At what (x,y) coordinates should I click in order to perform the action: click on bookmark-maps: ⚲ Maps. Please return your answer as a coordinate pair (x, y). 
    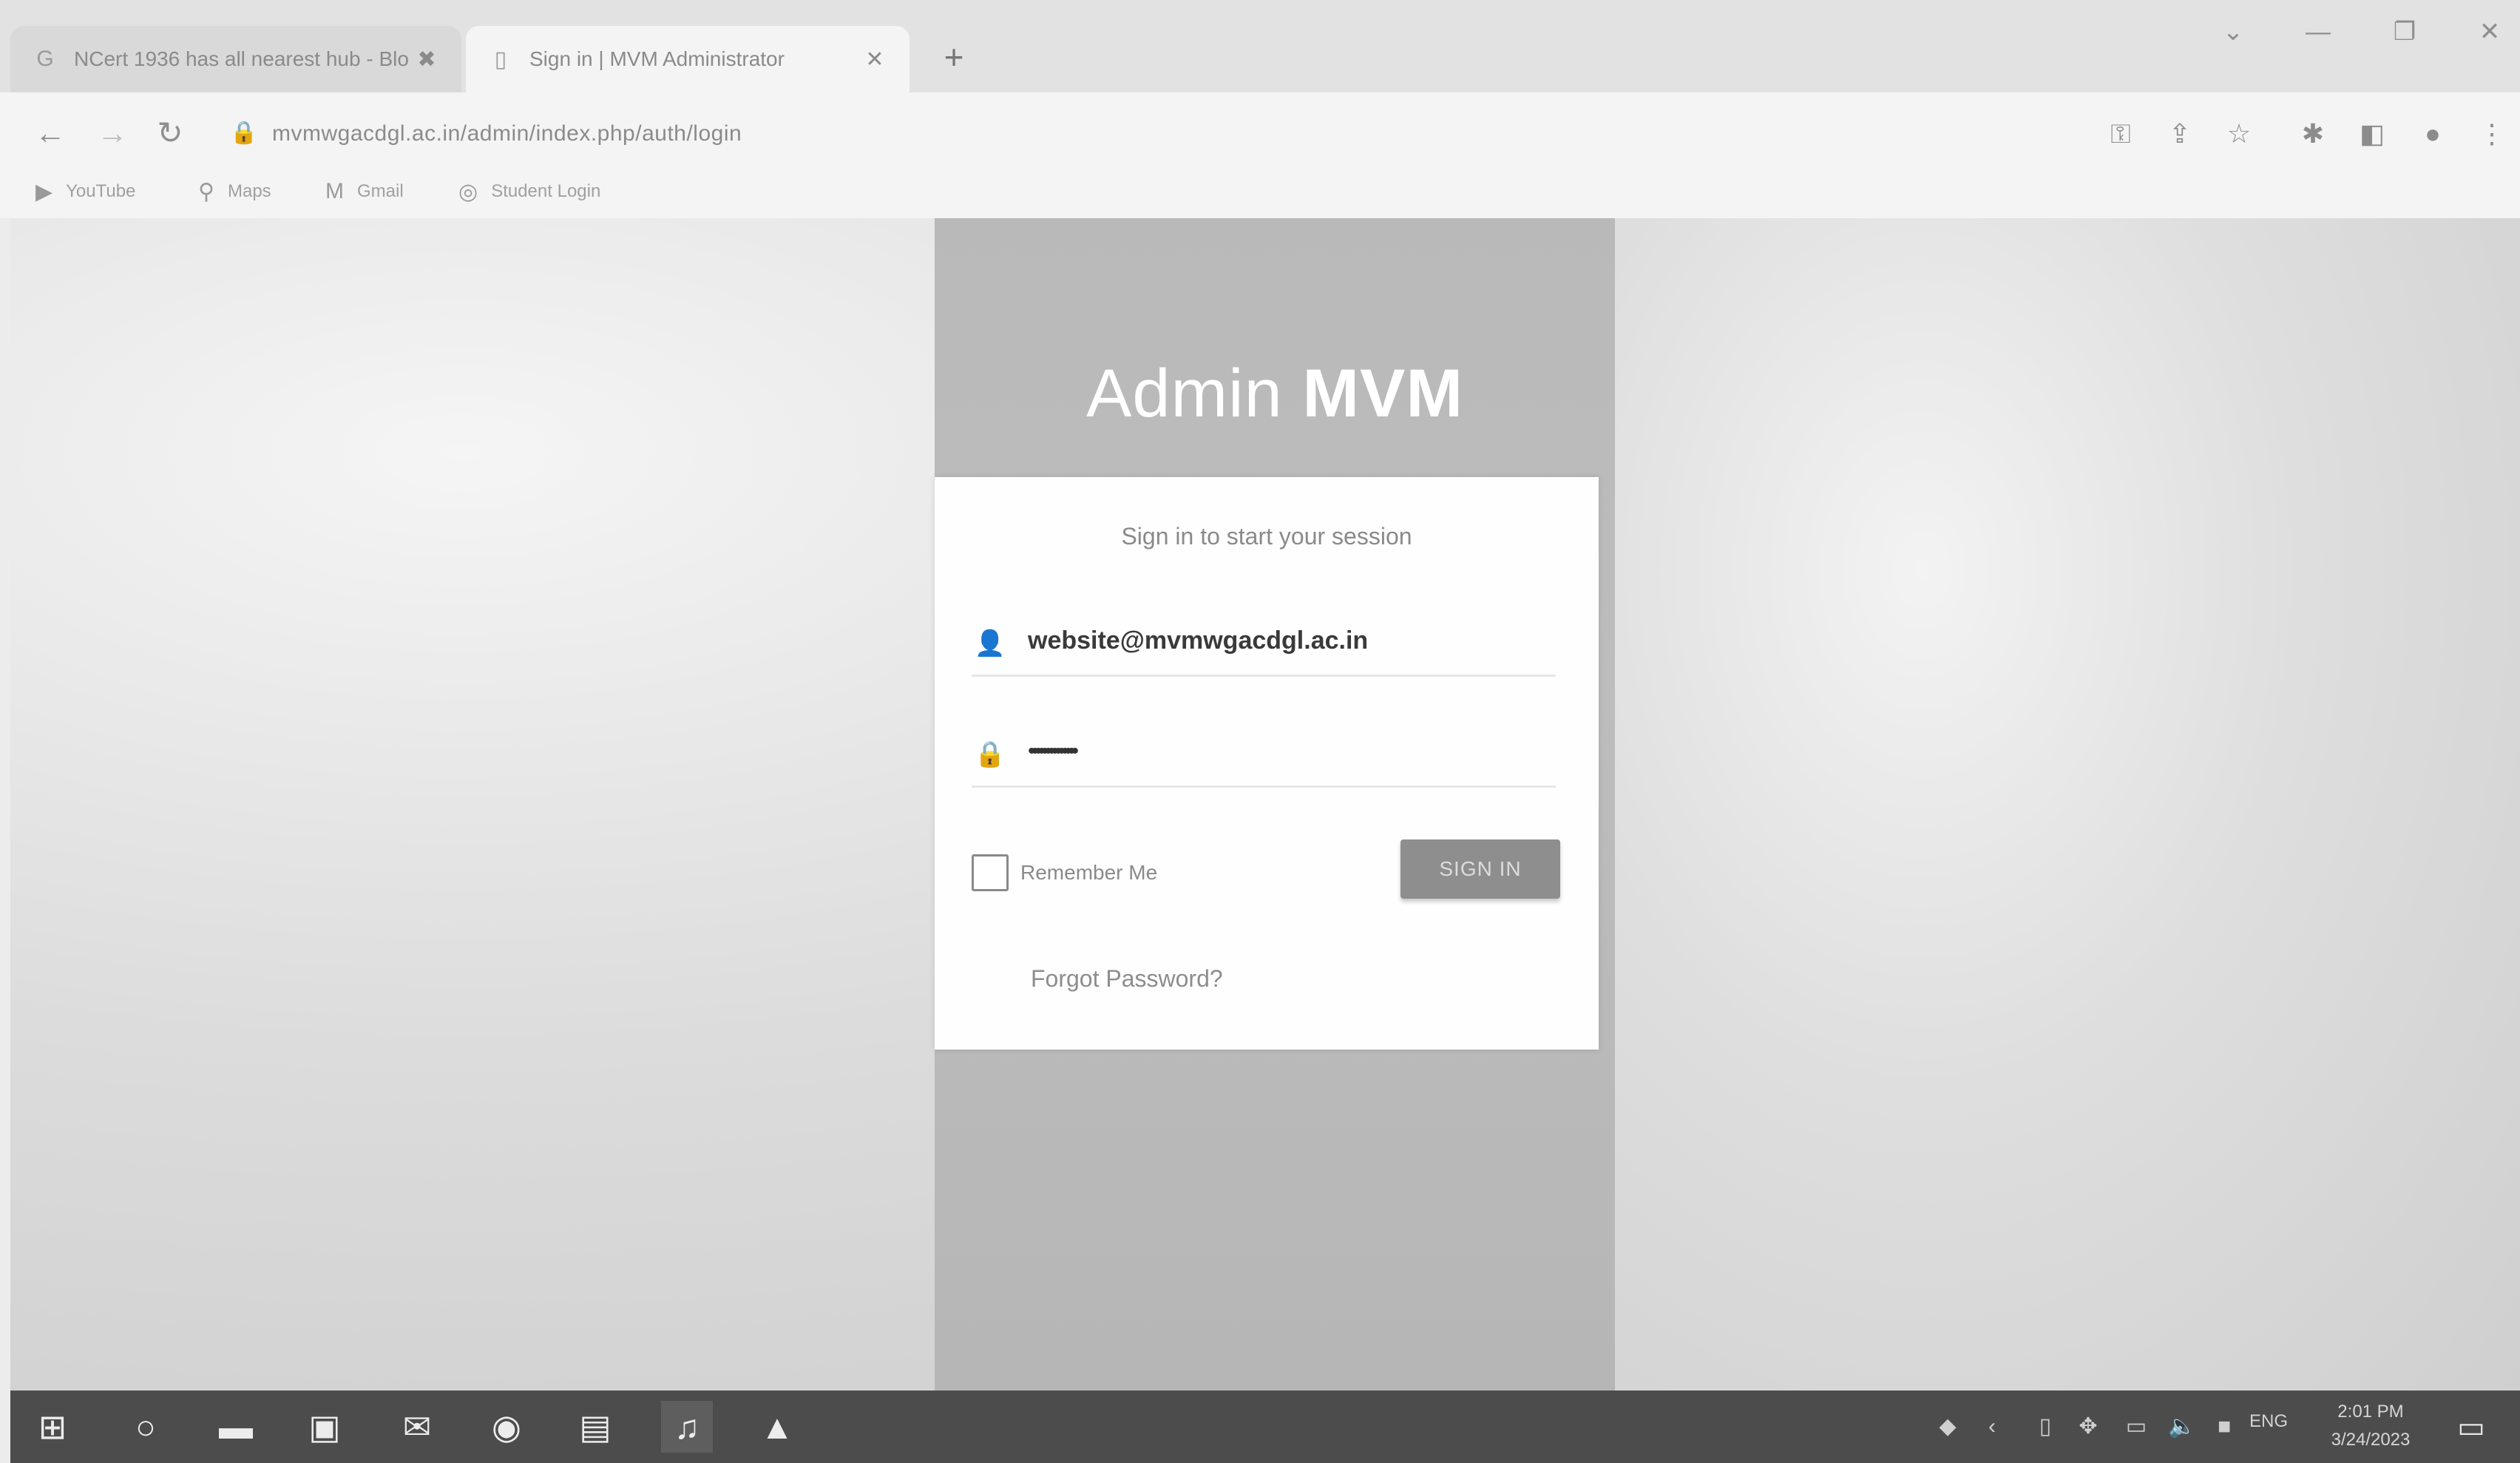
    Looking at the image, I should click on (234, 192).